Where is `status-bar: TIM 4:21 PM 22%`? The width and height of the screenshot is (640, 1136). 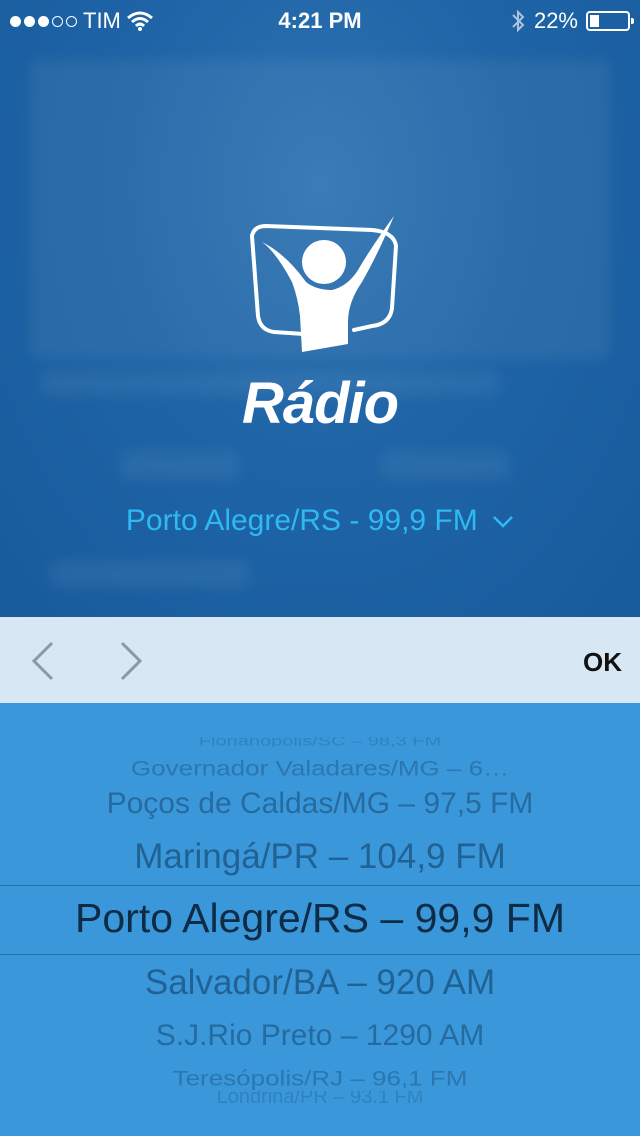
status-bar: TIM 4:21 PM 22% is located at coordinates (320, 20).